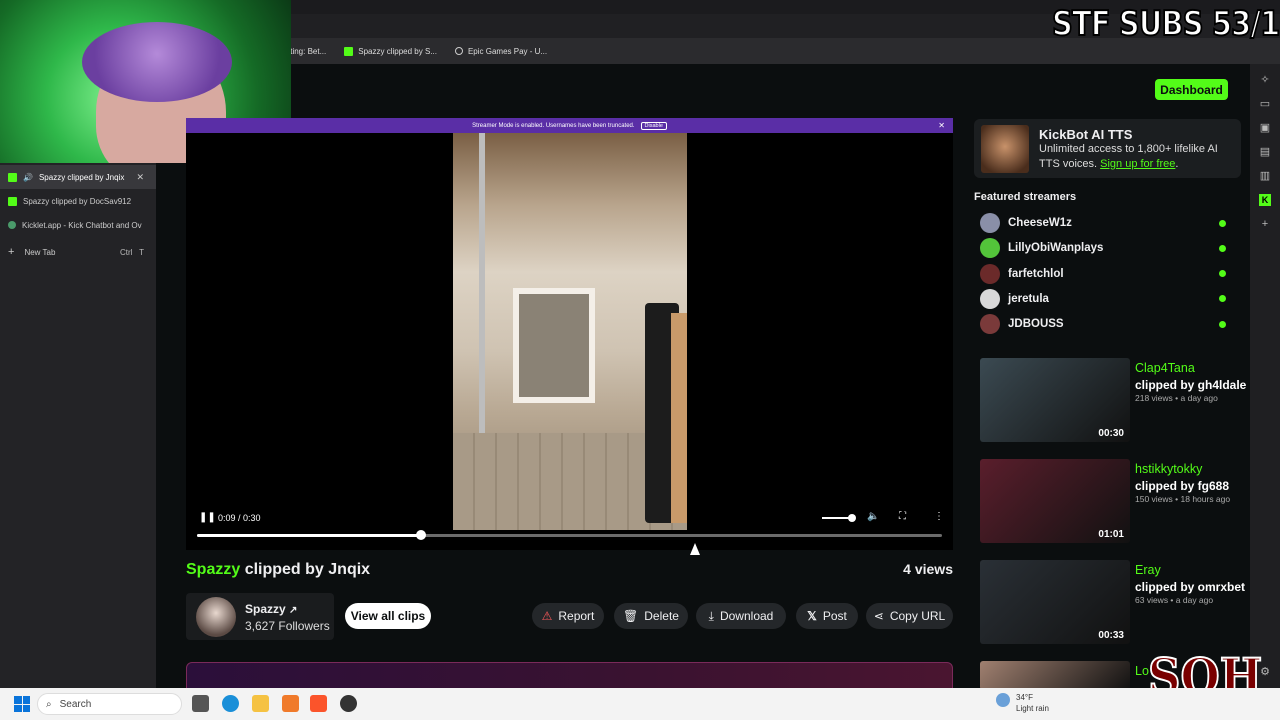 Image resolution: width=1280 pixels, height=720 pixels. Describe the element at coordinates (1191, 89) in the screenshot. I see `dashboard-button: Dashboard` at that location.